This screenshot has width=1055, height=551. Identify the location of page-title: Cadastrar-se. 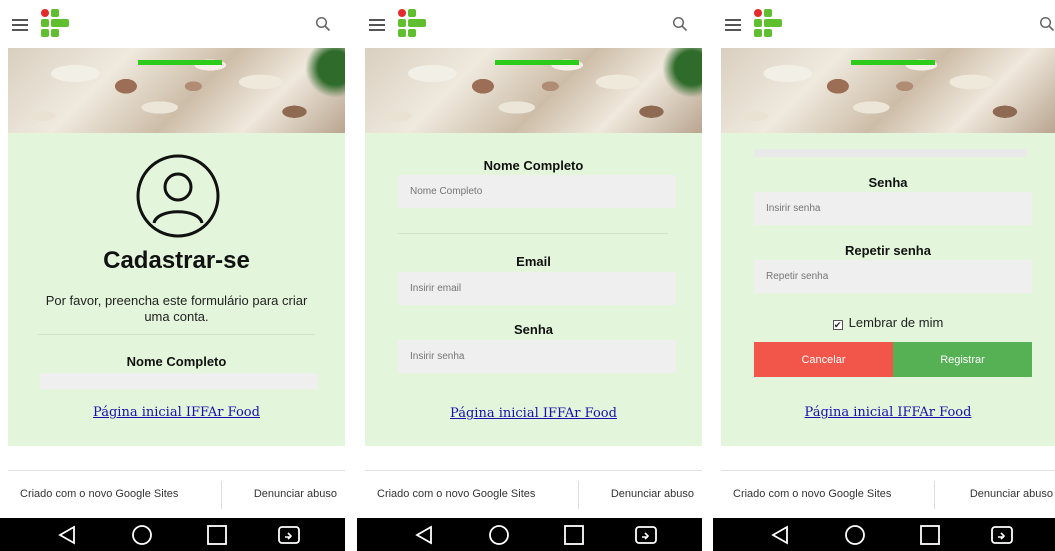
(176, 260).